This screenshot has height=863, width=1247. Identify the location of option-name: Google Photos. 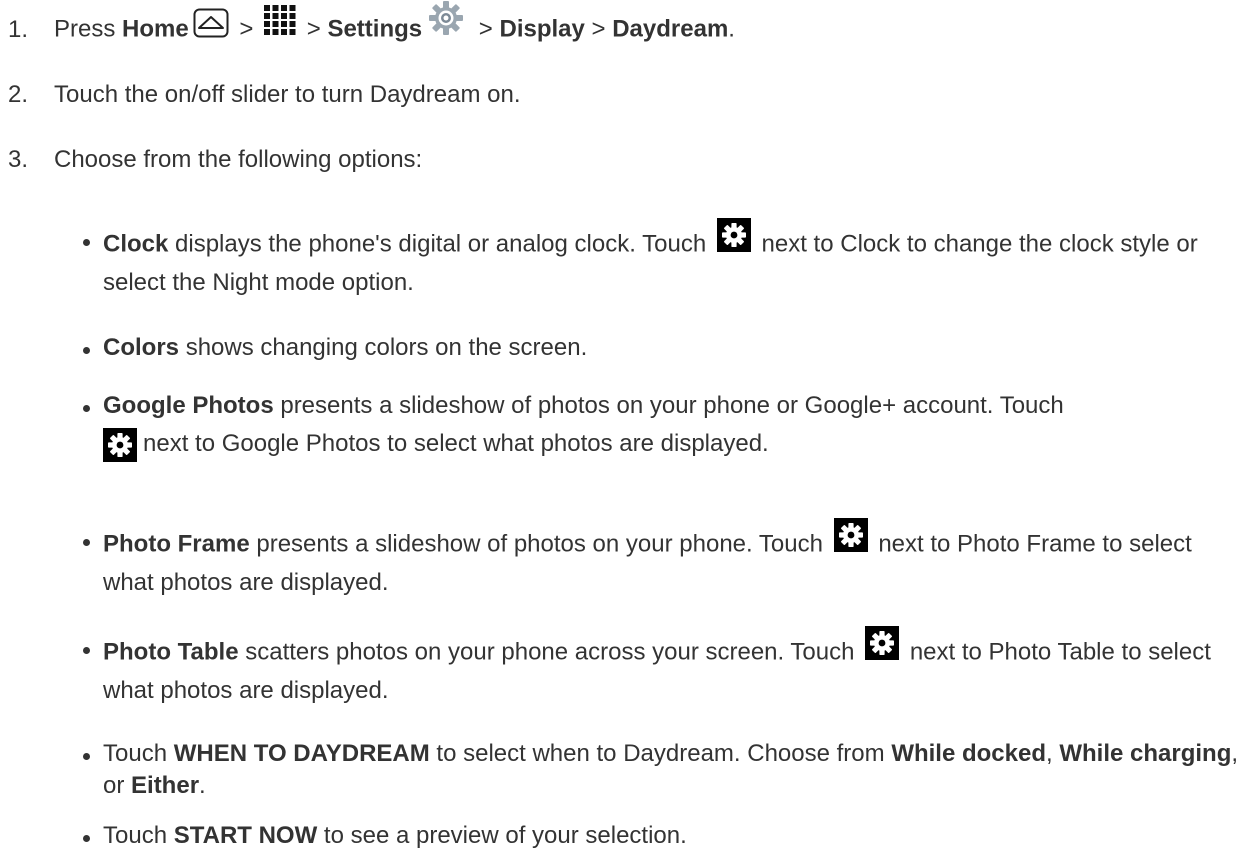
(188, 405).